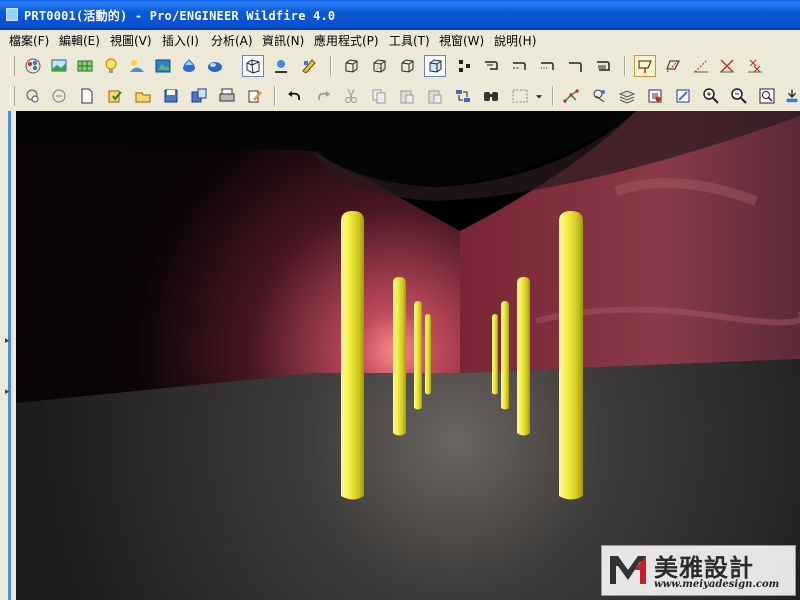 The width and height of the screenshot is (800, 600). I want to click on coord-sys-icon, so click(603, 66).